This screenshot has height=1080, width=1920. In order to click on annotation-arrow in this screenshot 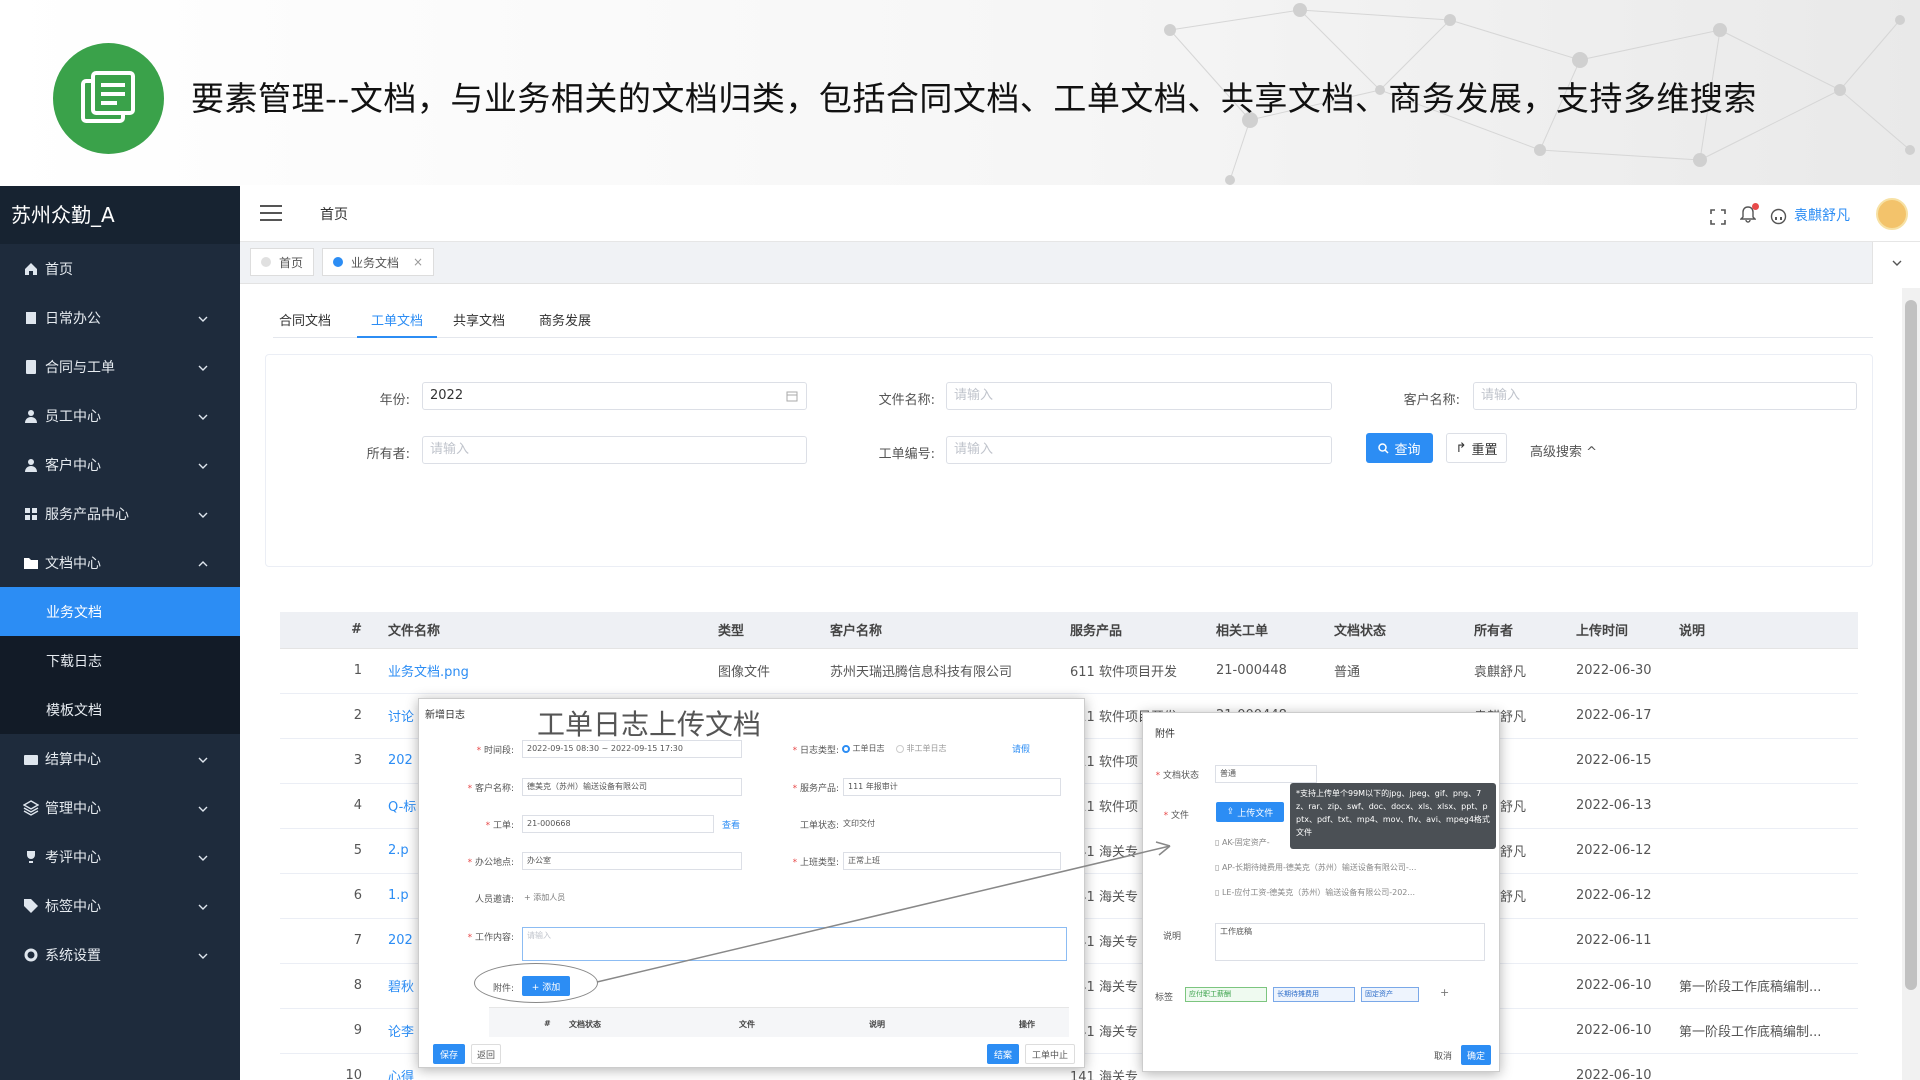, I will do `click(883, 912)`.